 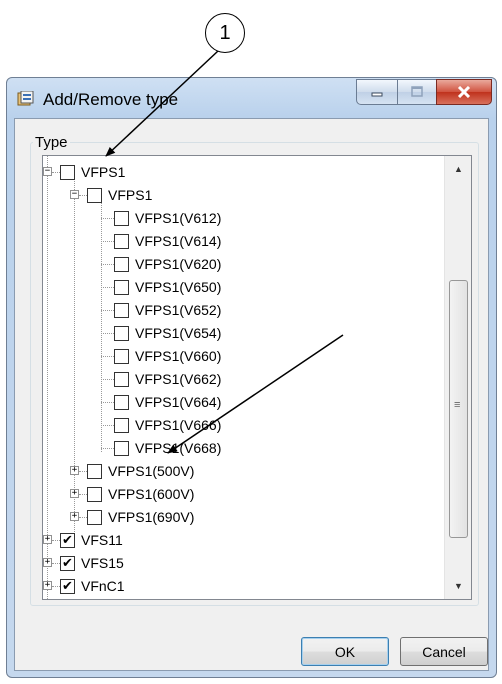 I want to click on tree-item-label: VFPS1(600V), so click(x=151, y=494).